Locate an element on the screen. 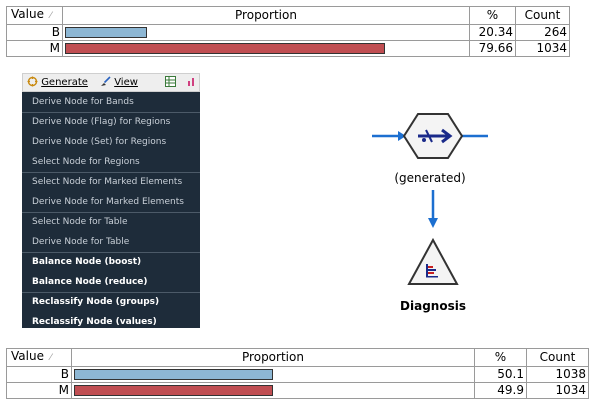 The image size is (602, 410). view-menu-button: View is located at coordinates (119, 83).